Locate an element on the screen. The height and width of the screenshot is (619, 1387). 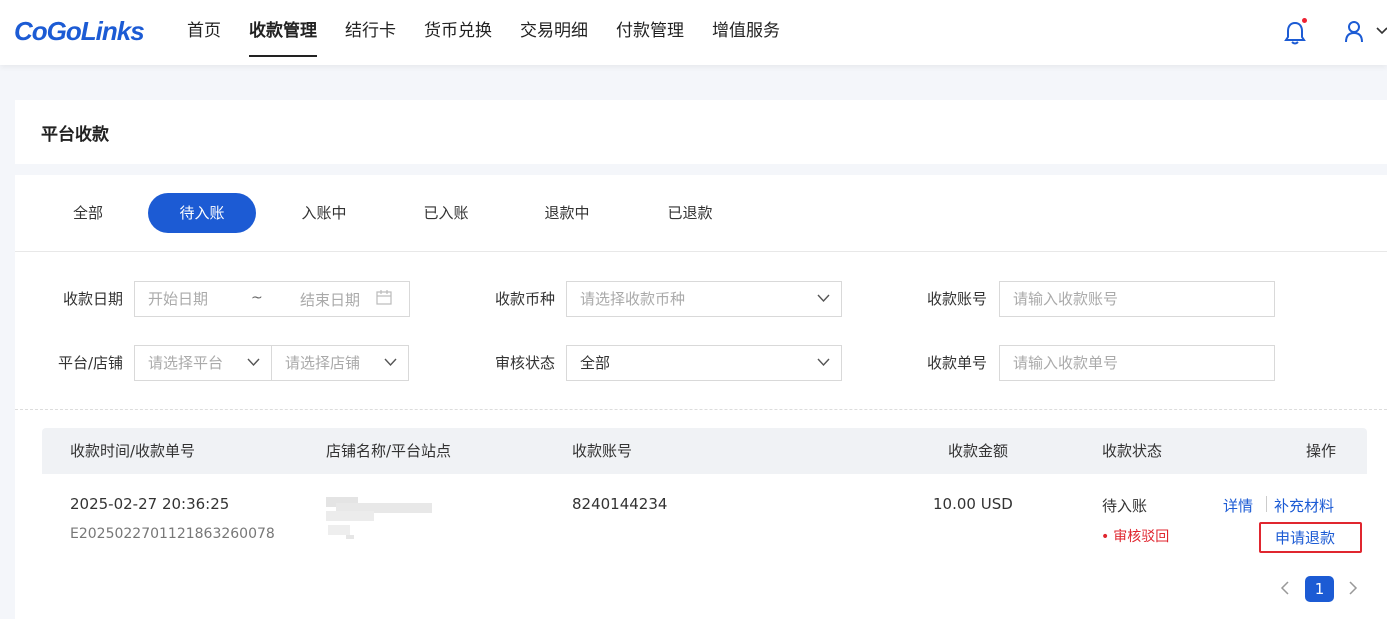
tab-all: 全部 is located at coordinates (88, 213).